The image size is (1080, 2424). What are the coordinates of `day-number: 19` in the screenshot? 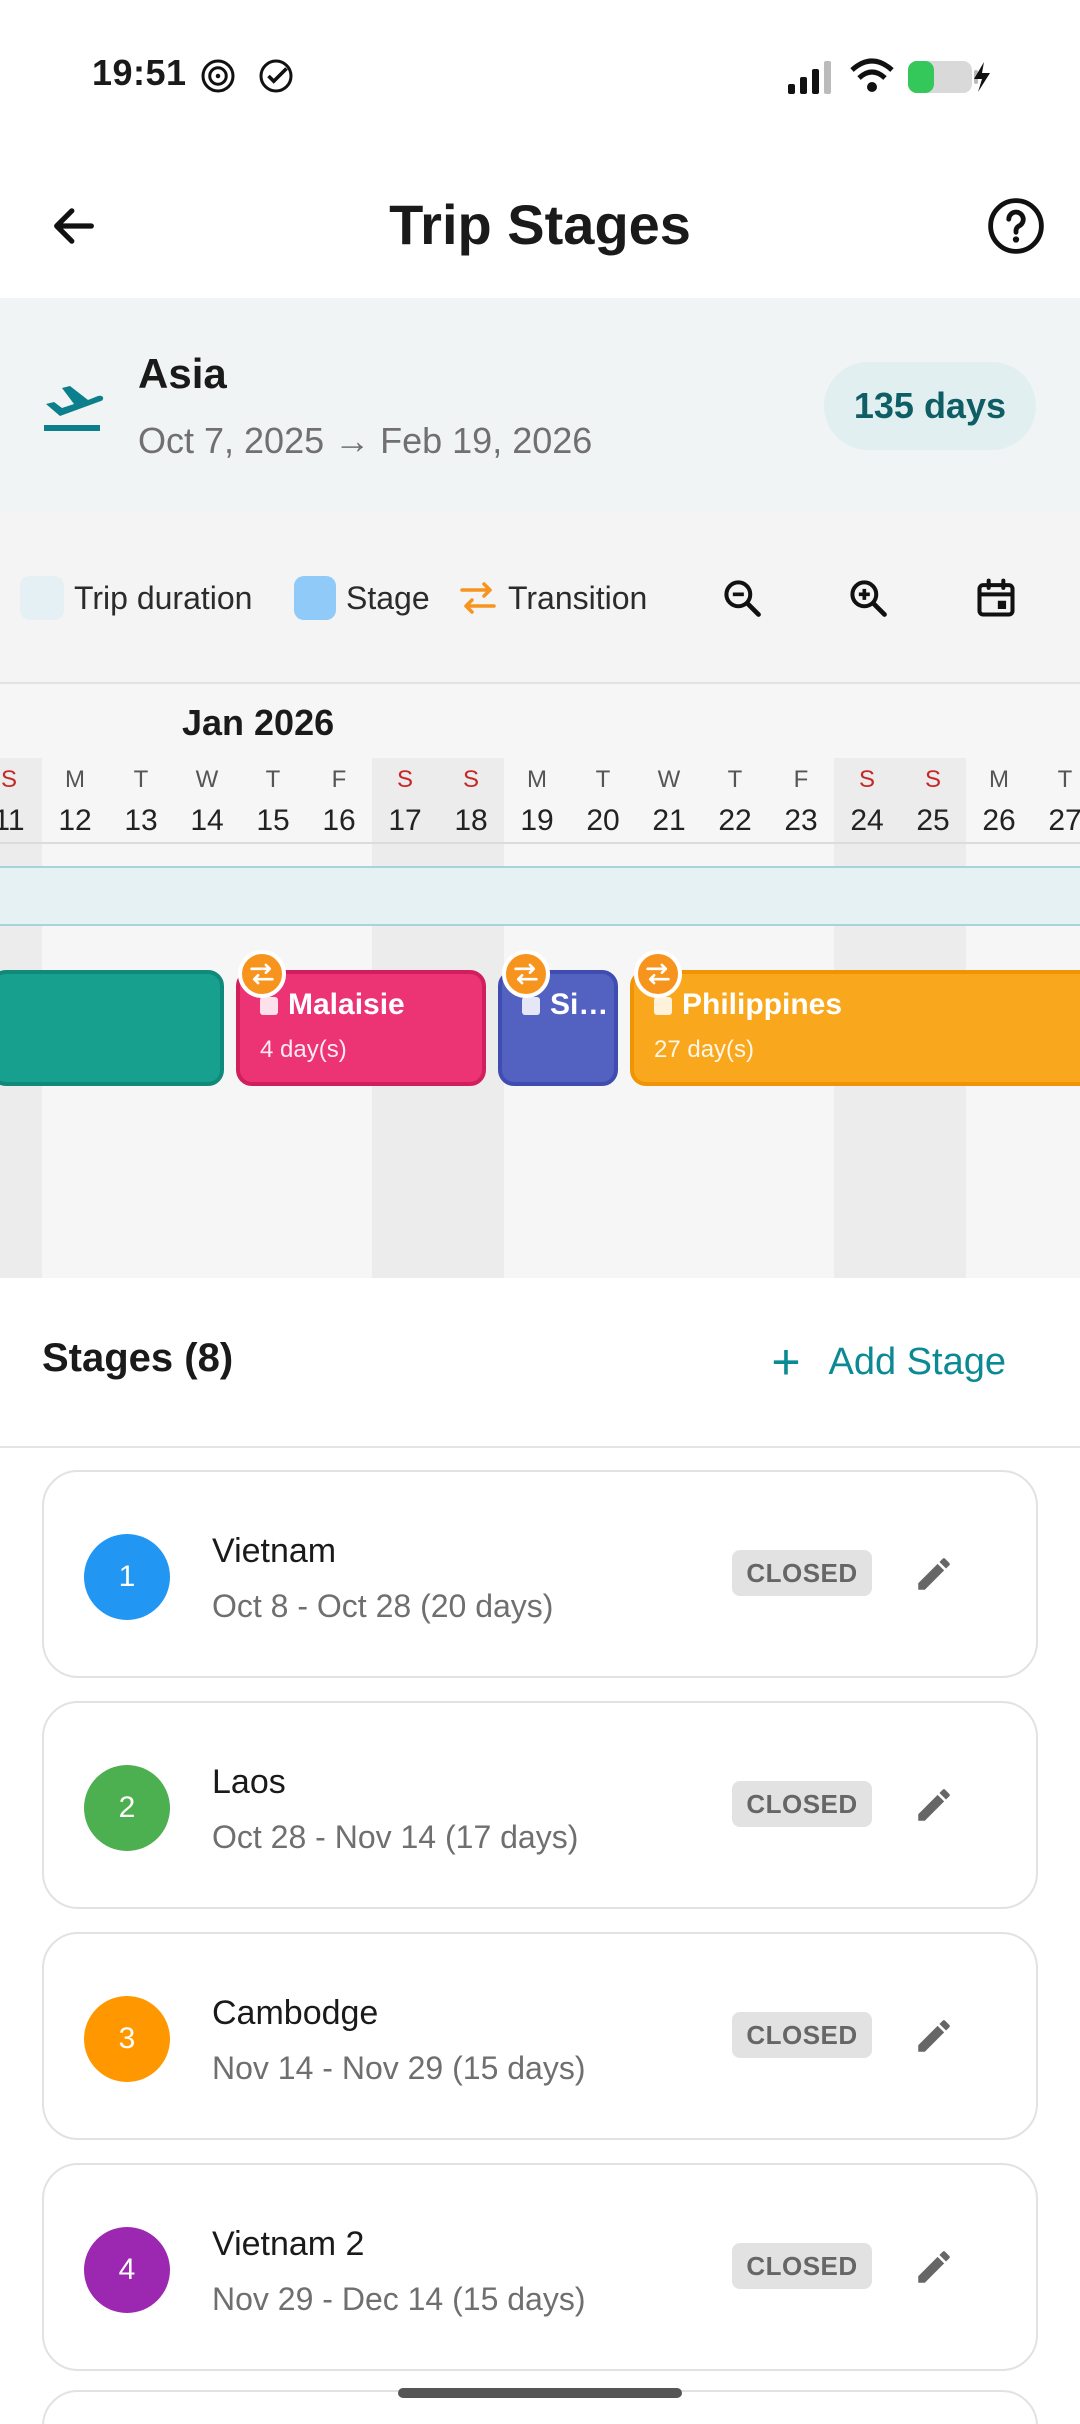 It's located at (537, 820).